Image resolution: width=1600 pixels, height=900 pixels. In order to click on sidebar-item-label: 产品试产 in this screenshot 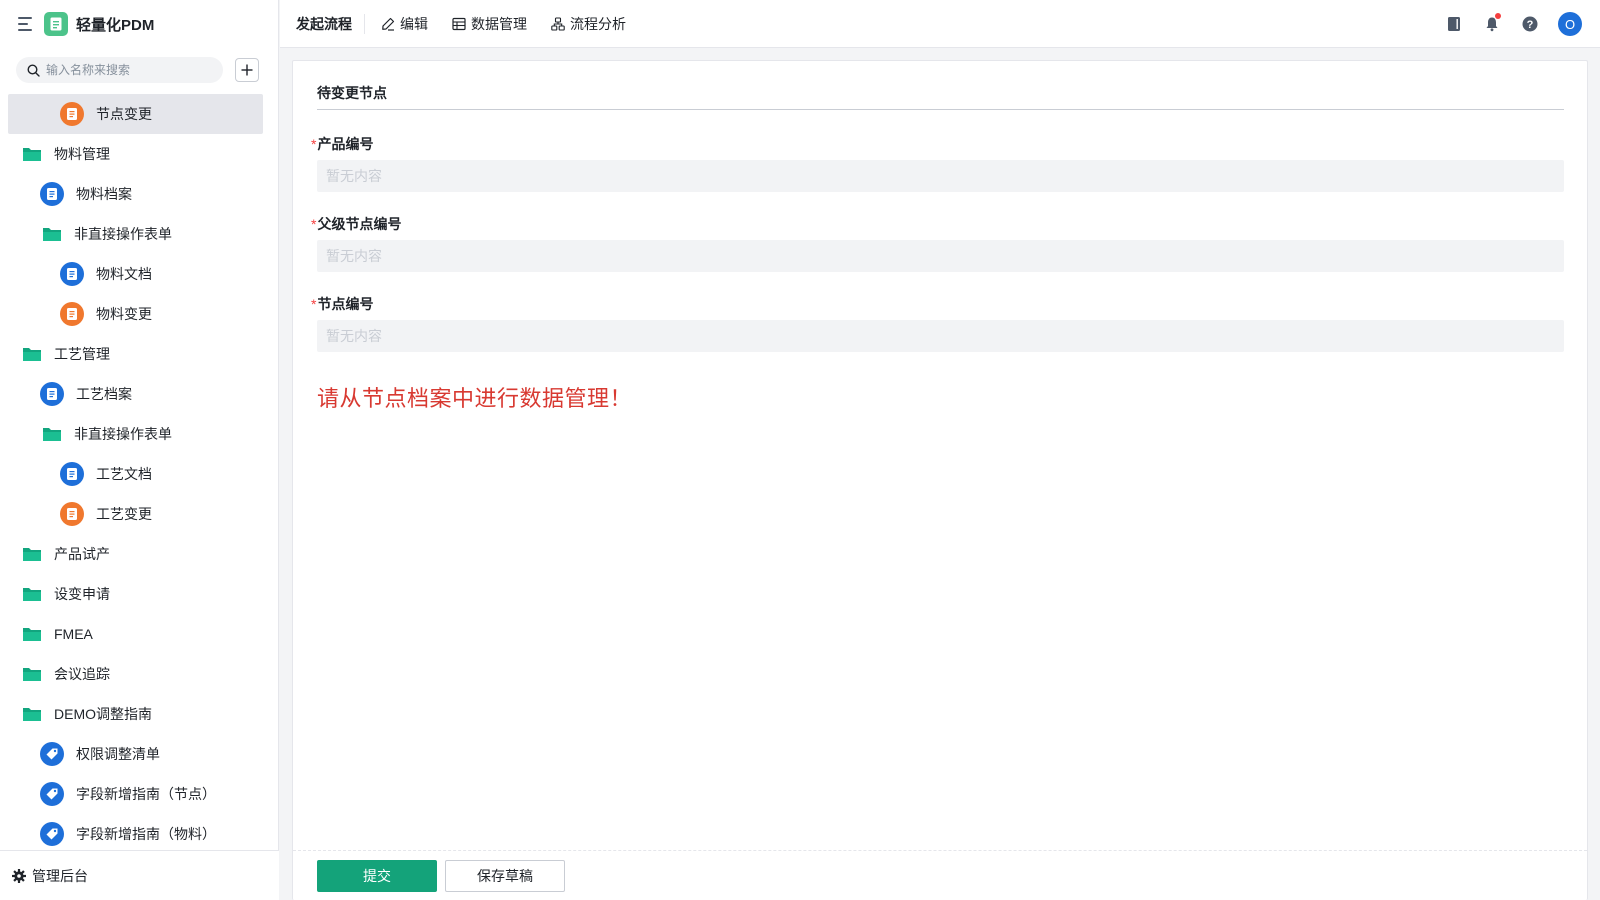, I will do `click(82, 554)`.